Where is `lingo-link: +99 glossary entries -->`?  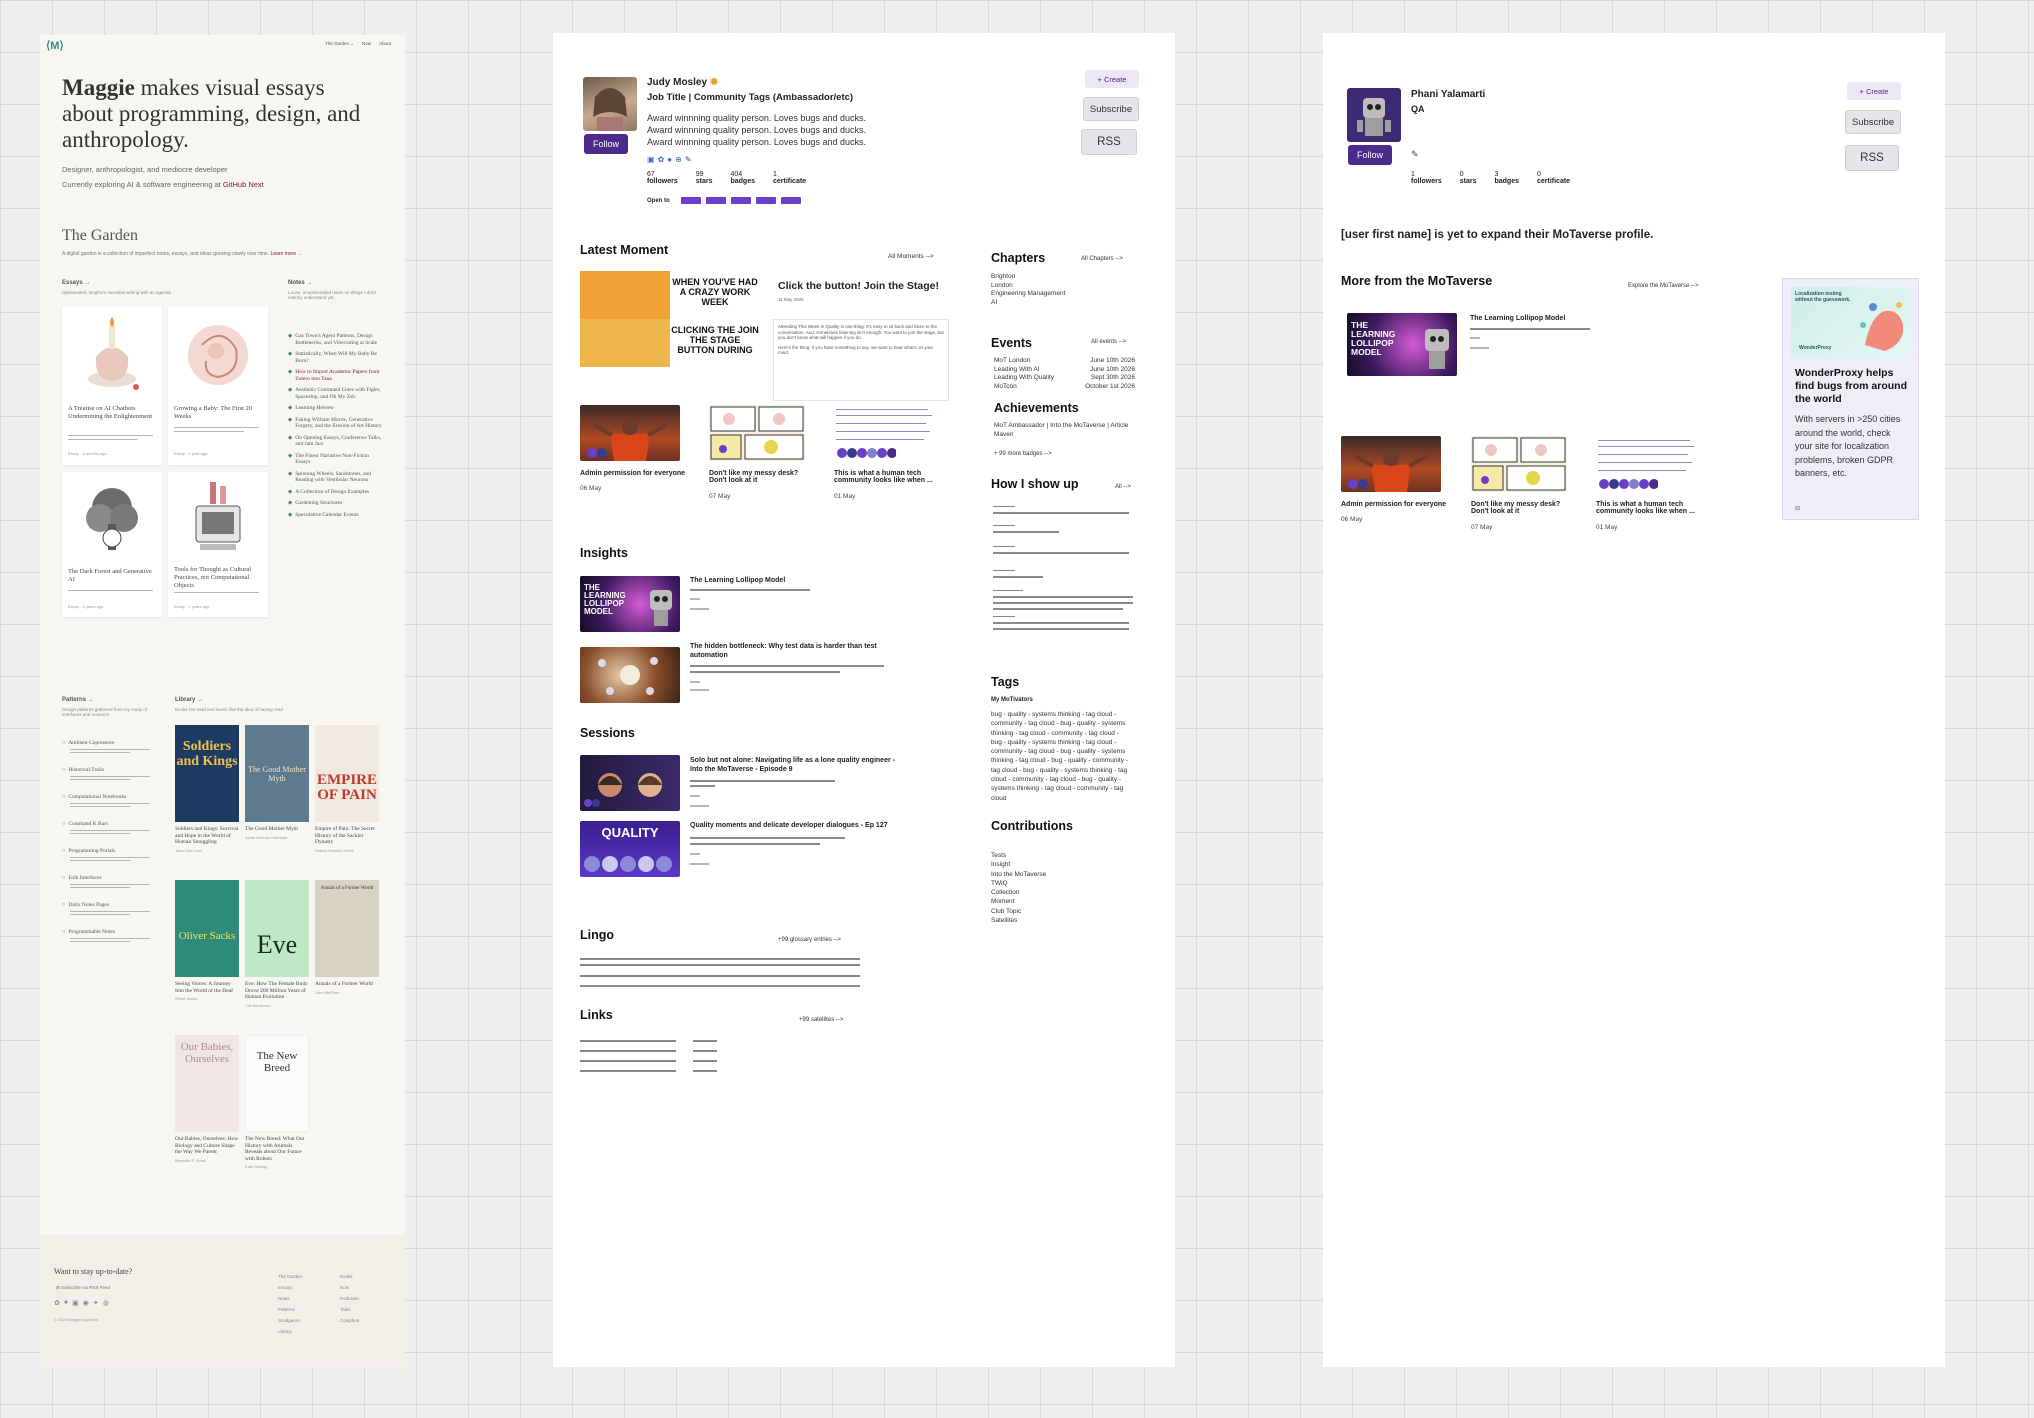 lingo-link: +99 glossary entries --> is located at coordinates (809, 940).